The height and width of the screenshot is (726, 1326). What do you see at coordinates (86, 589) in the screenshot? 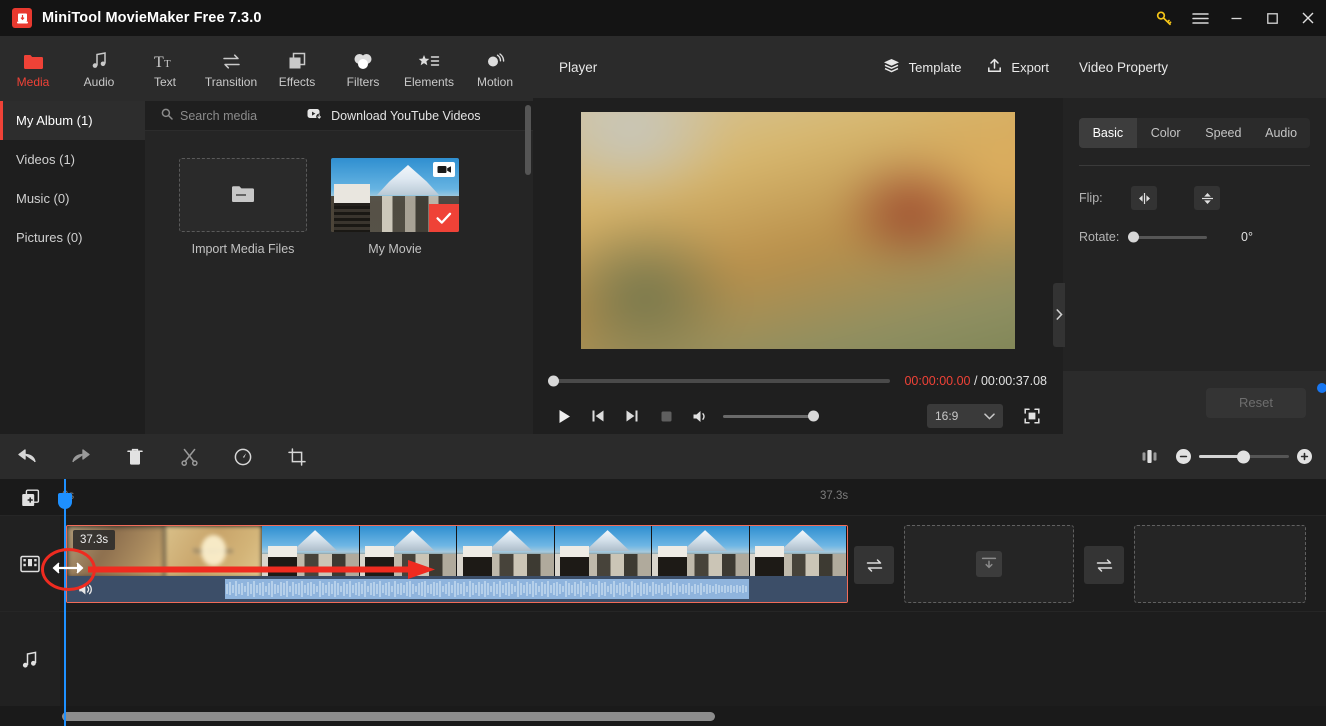
I see `speaker-icon` at bounding box center [86, 589].